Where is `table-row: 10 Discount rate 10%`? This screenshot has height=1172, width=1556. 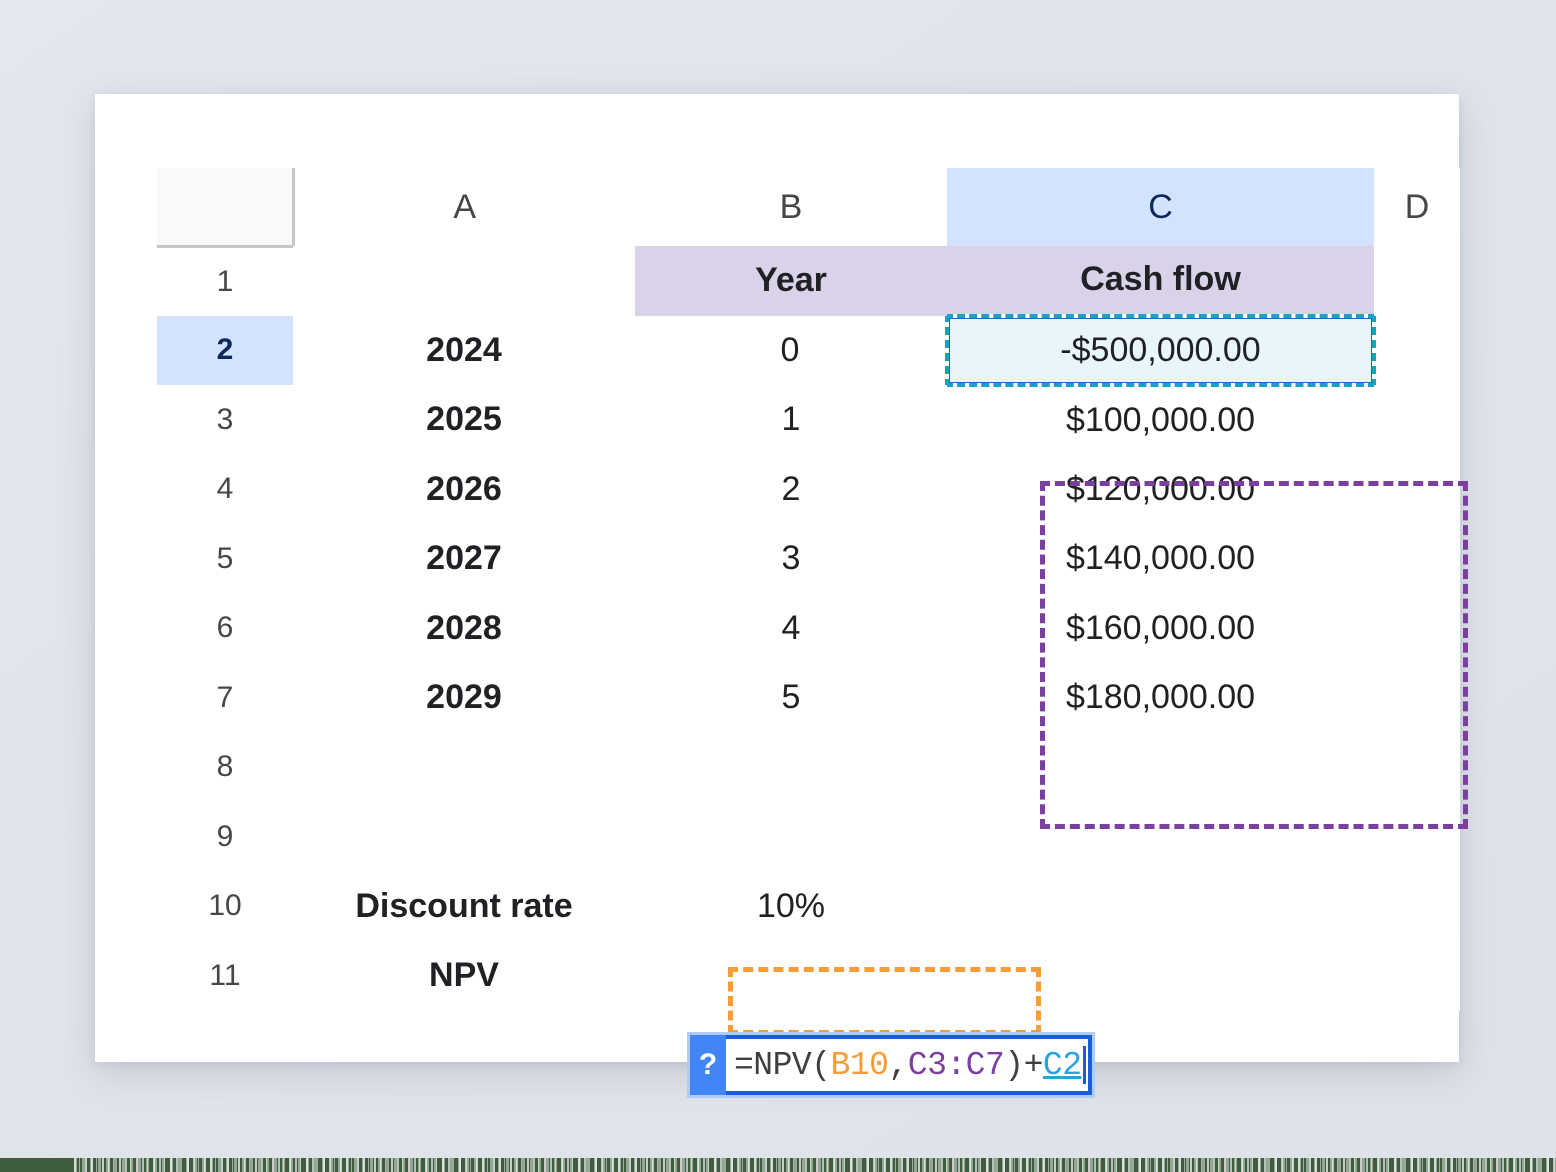
table-row: 10 Discount rate 10% is located at coordinates (808, 906).